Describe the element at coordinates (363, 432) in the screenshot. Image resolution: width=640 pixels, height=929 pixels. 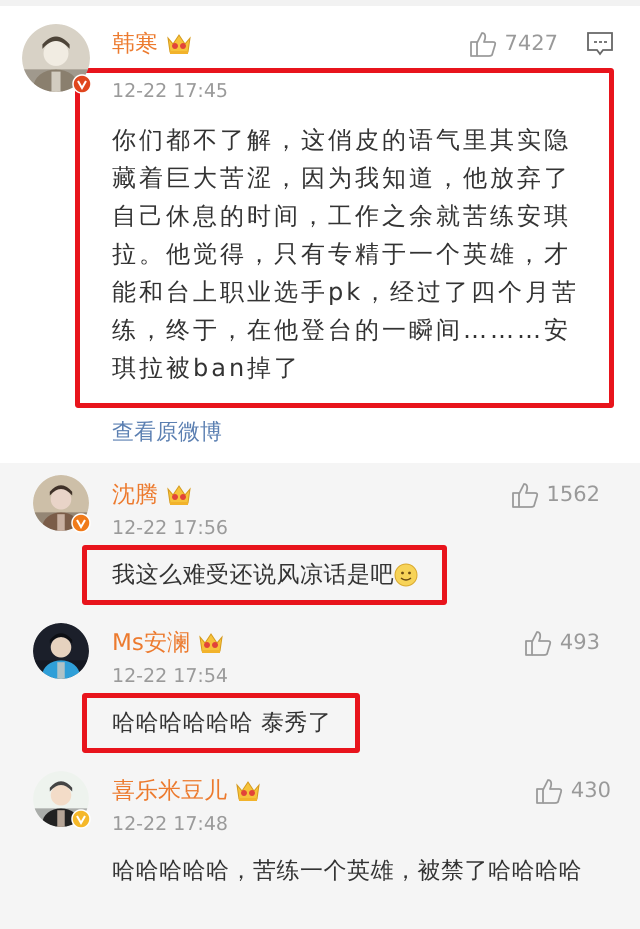
I see `view-original-link: 查看原微博` at that location.